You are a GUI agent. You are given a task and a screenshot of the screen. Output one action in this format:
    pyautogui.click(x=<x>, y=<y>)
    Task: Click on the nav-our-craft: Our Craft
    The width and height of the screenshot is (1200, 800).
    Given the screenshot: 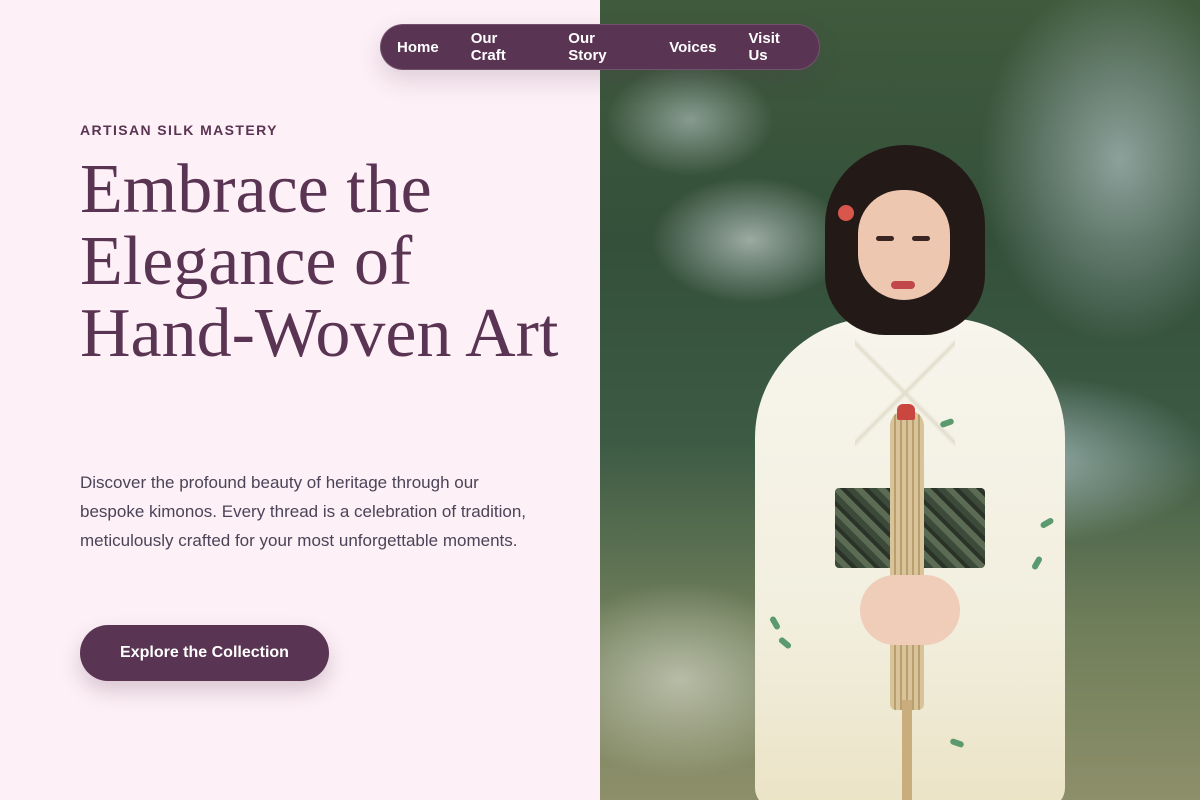 What is the action you would take?
    pyautogui.click(x=504, y=47)
    